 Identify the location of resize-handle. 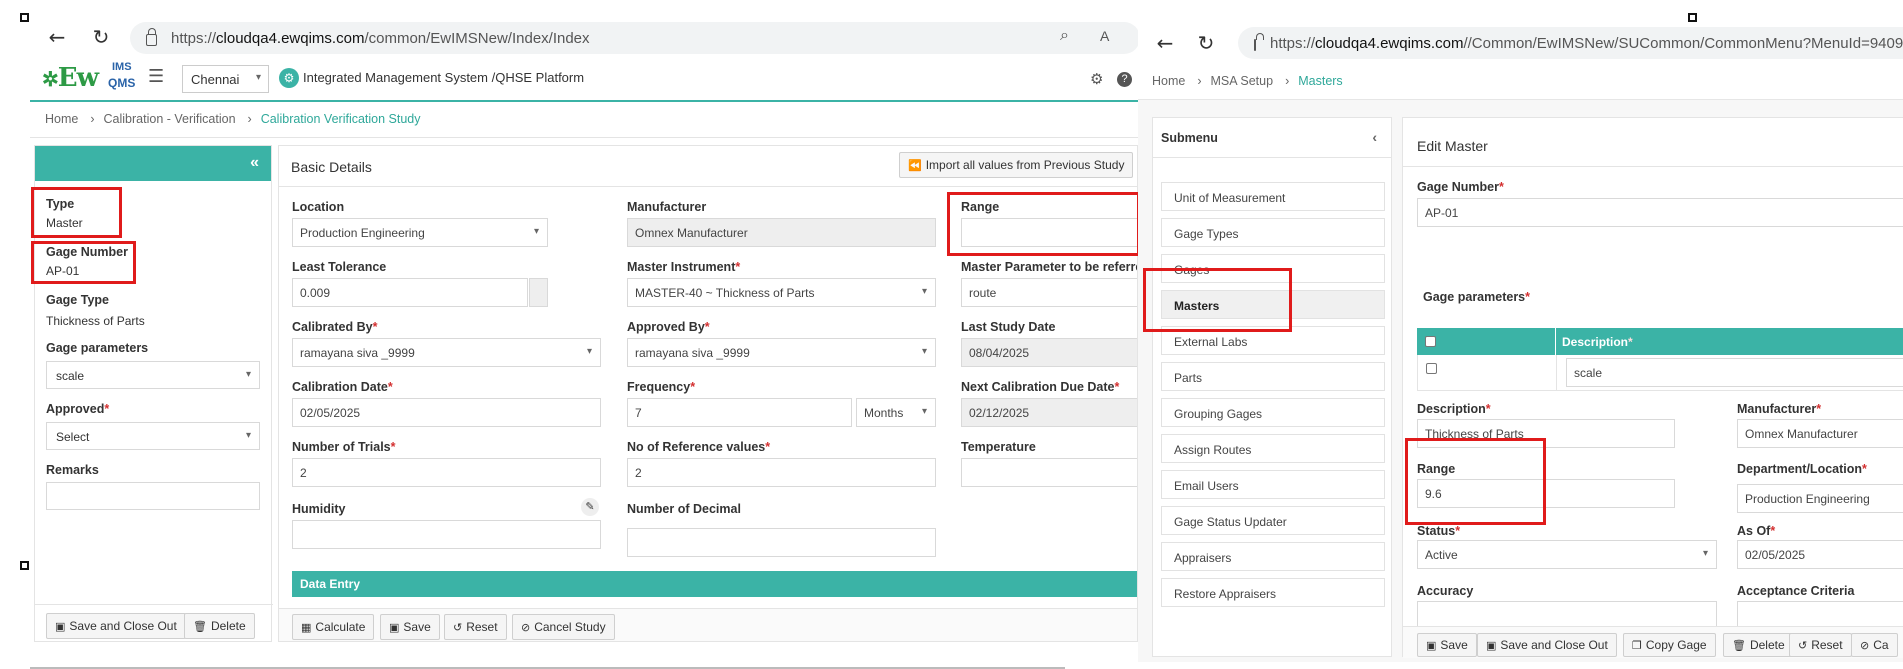
(24, 565).